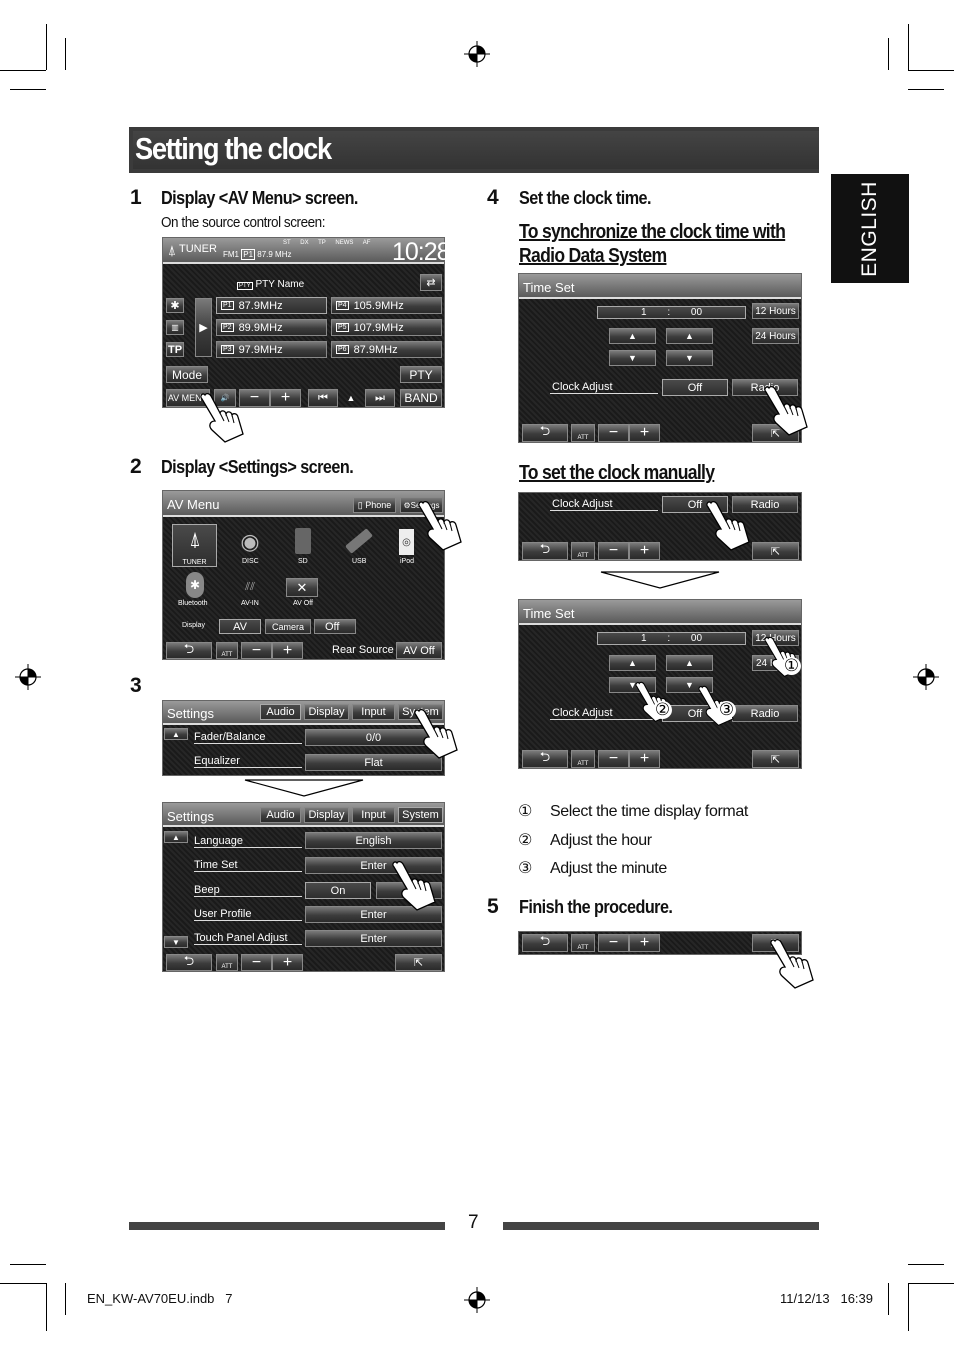 The height and width of the screenshot is (1354, 954). Describe the element at coordinates (338, 890) in the screenshot. I see `beep-on-button: On` at that location.